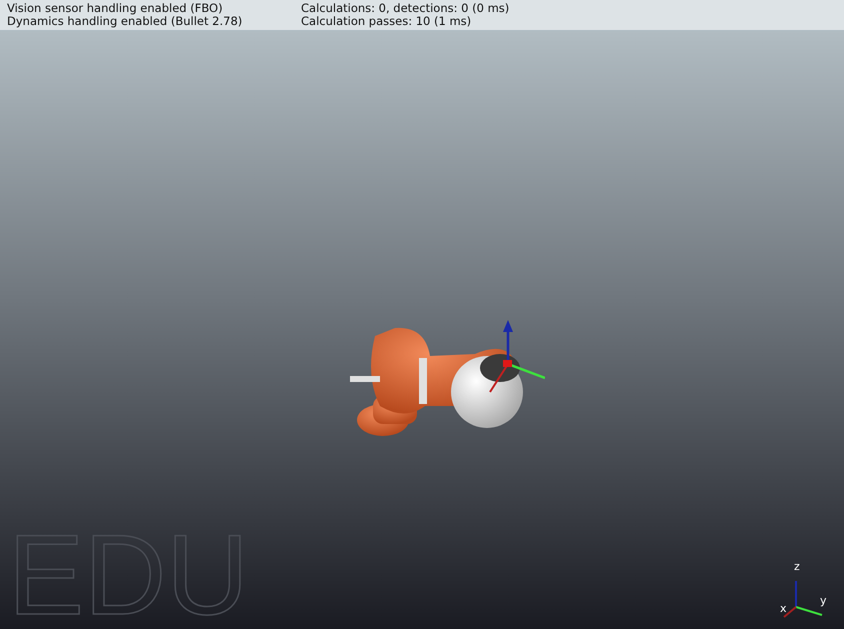 The image size is (844, 629). I want to click on axis-label: y, so click(823, 601).